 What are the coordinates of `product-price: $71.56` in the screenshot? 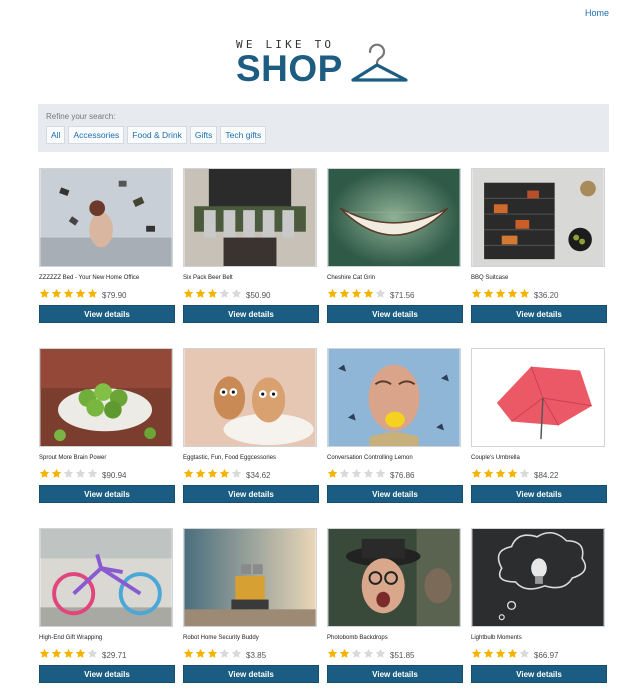 It's located at (402, 295).